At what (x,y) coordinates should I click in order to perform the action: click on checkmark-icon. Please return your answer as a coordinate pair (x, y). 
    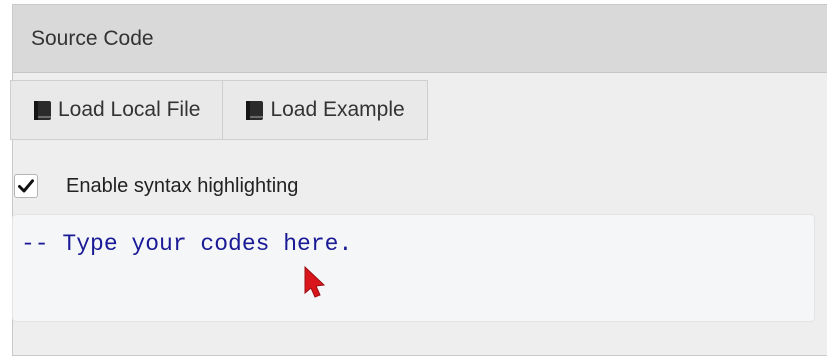
    Looking at the image, I should click on (26, 186).